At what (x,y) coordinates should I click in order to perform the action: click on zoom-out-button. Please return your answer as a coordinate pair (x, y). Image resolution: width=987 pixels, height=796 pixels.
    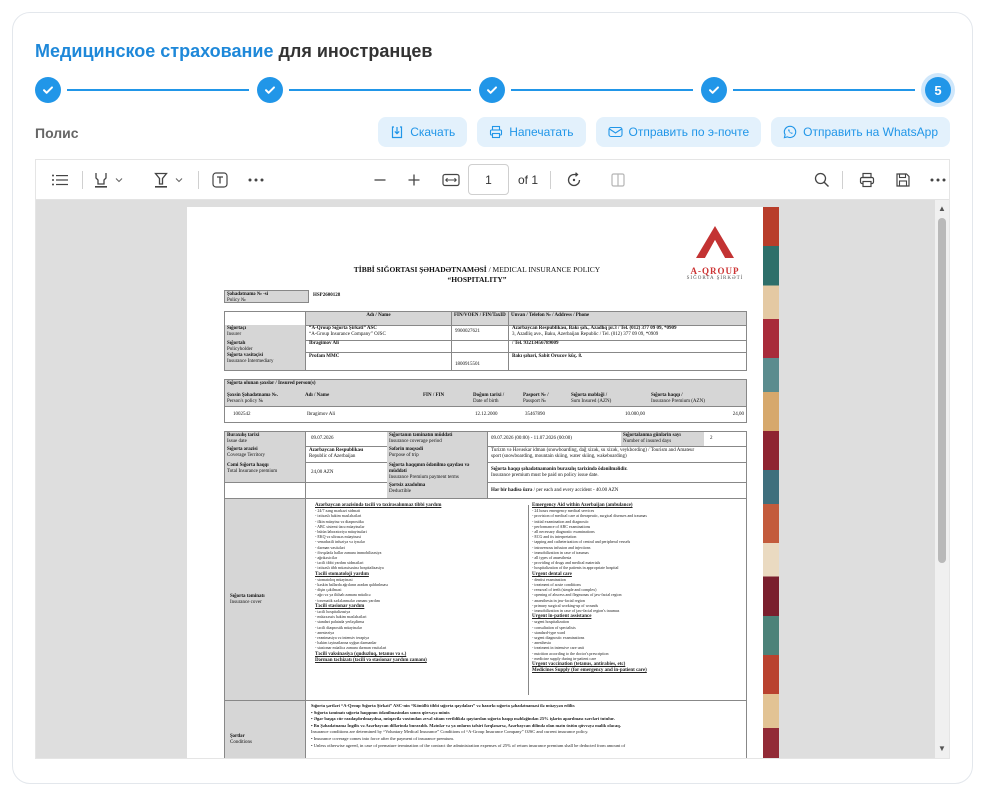
    Looking at the image, I should click on (380, 180).